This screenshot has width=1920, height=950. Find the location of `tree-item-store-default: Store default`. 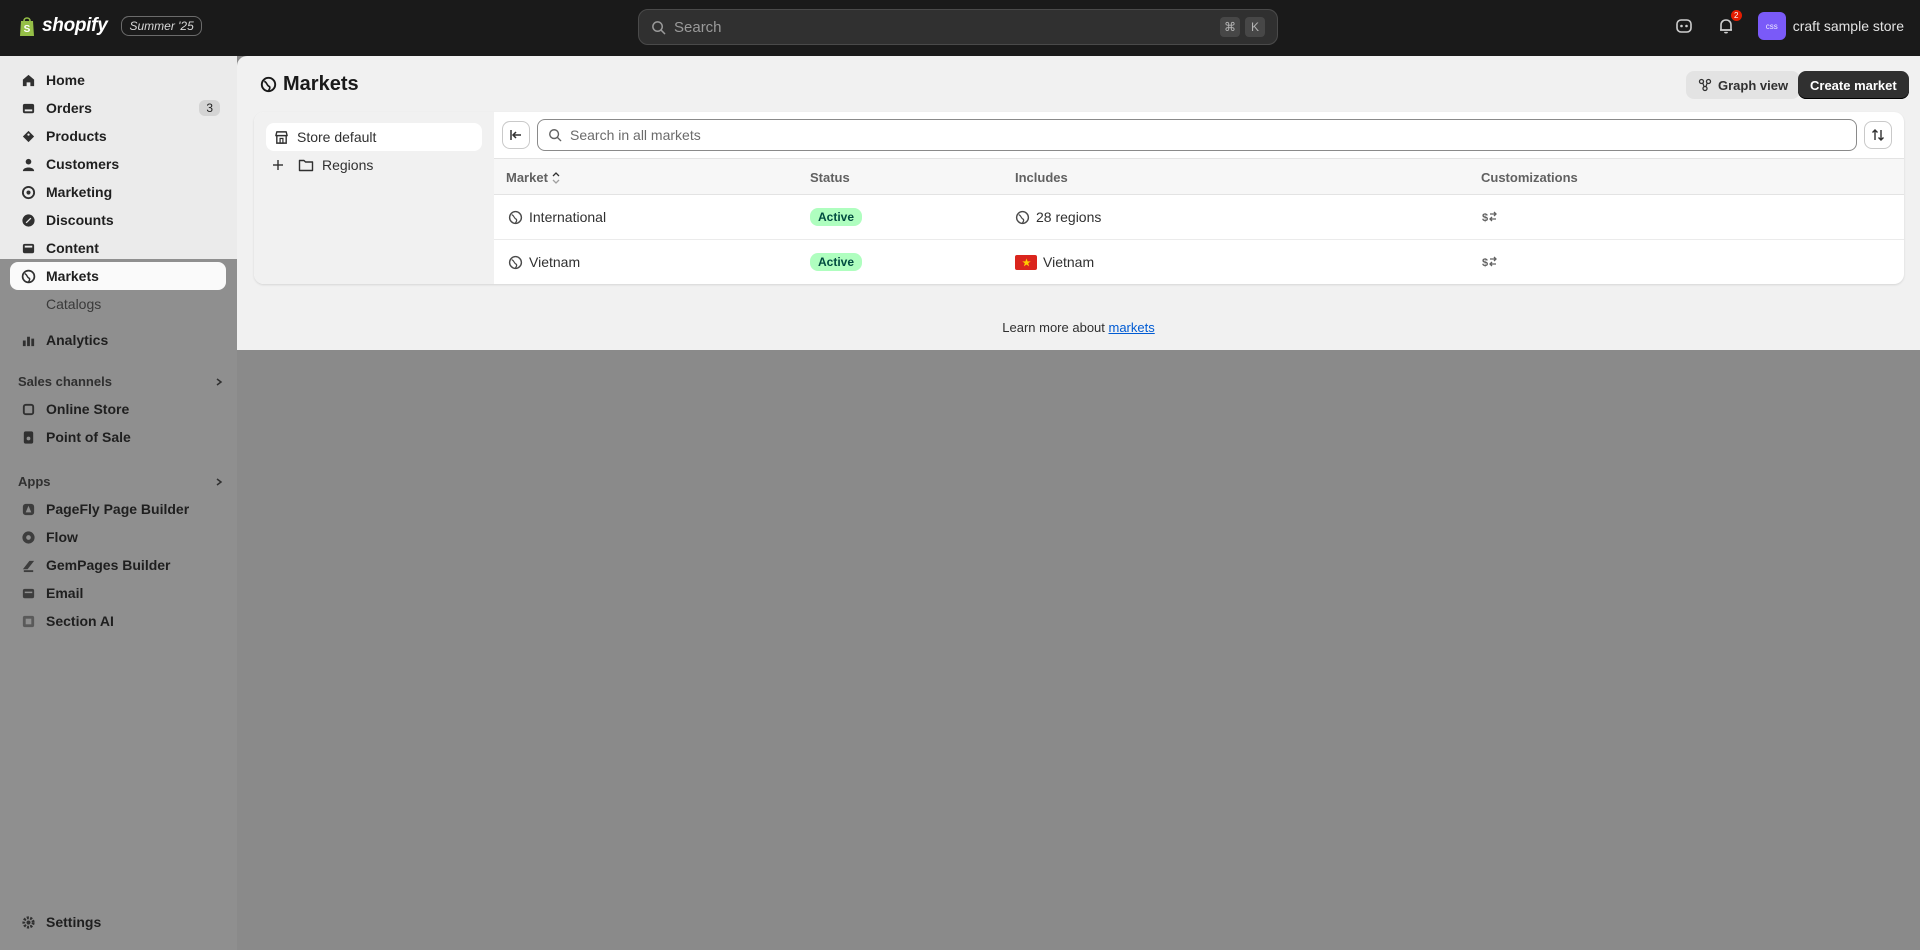

tree-item-store-default: Store default is located at coordinates (374, 137).